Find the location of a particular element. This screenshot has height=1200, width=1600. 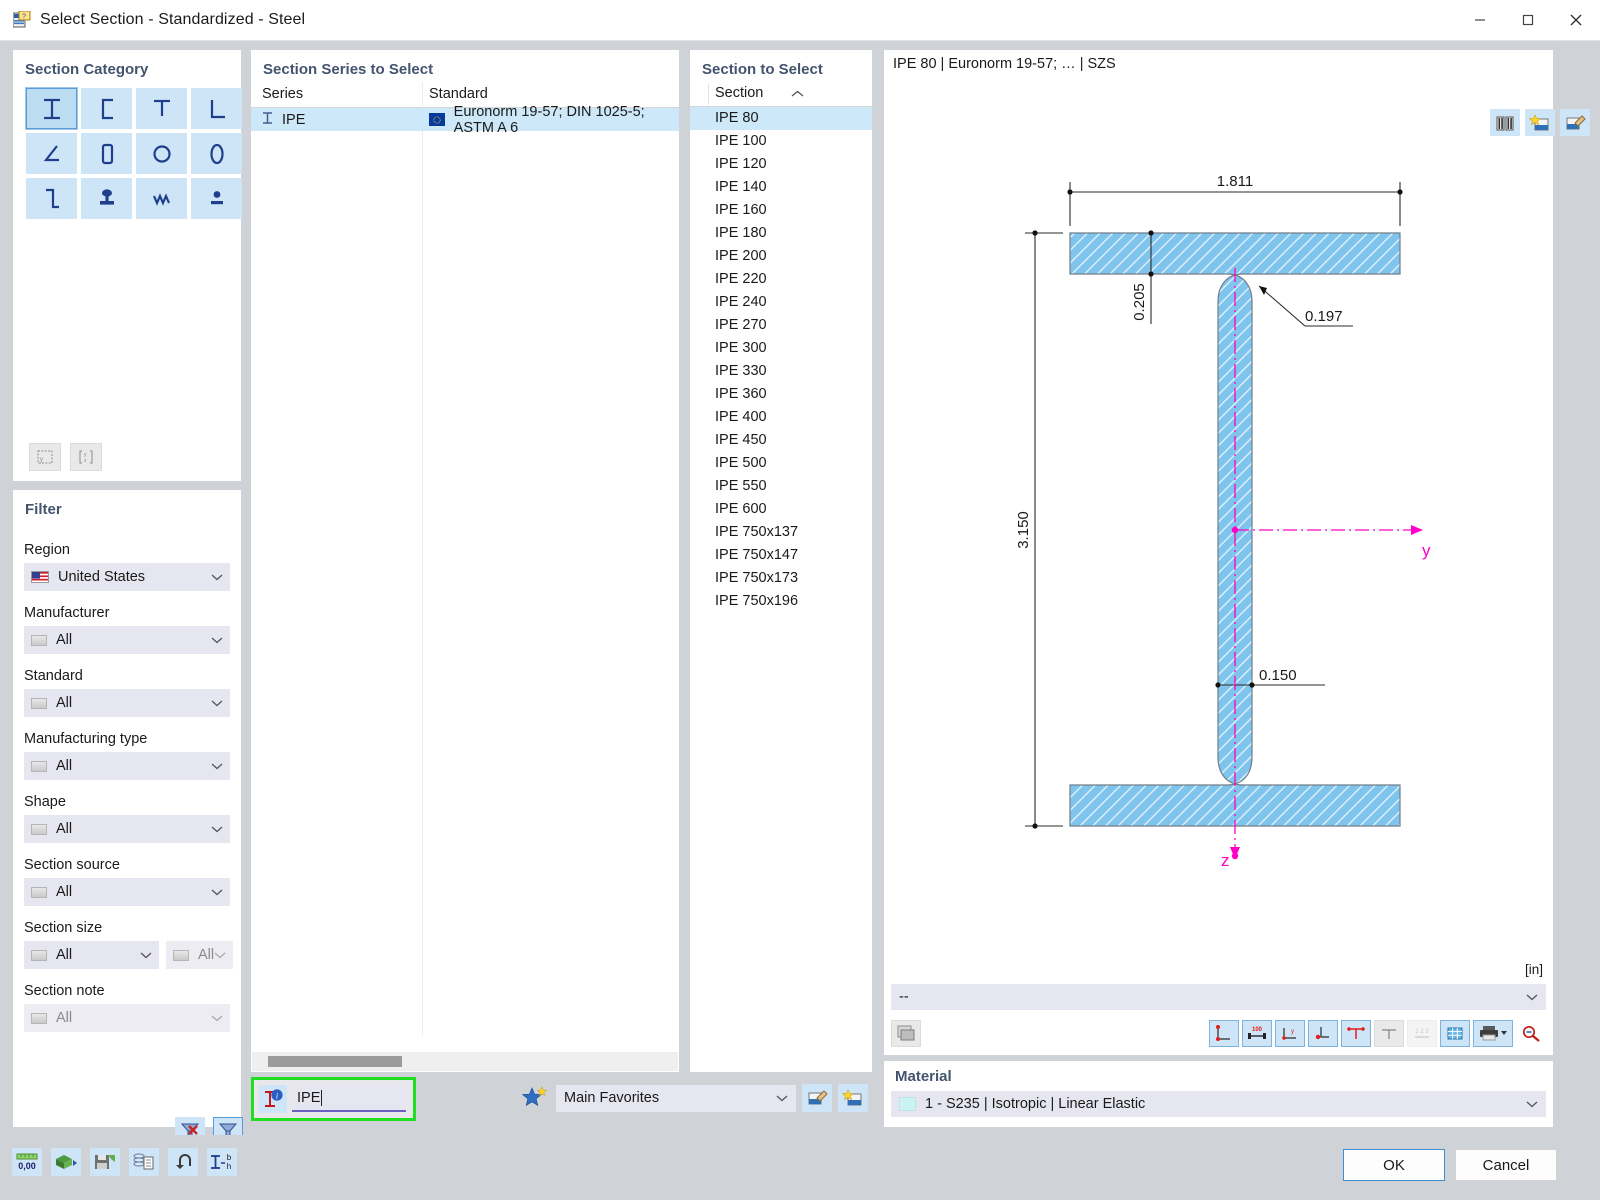

copy-button is located at coordinates (144, 1162).